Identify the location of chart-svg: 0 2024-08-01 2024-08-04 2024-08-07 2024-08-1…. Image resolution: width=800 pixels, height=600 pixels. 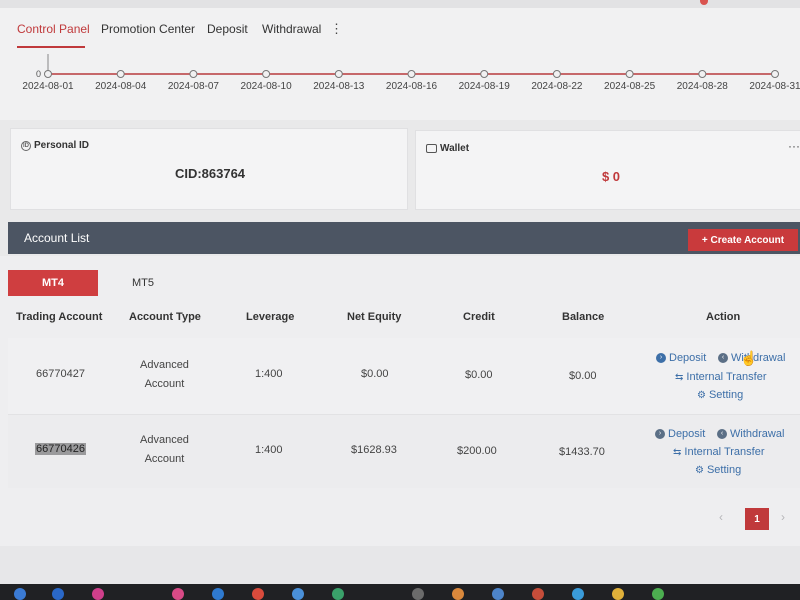
(411, 73).